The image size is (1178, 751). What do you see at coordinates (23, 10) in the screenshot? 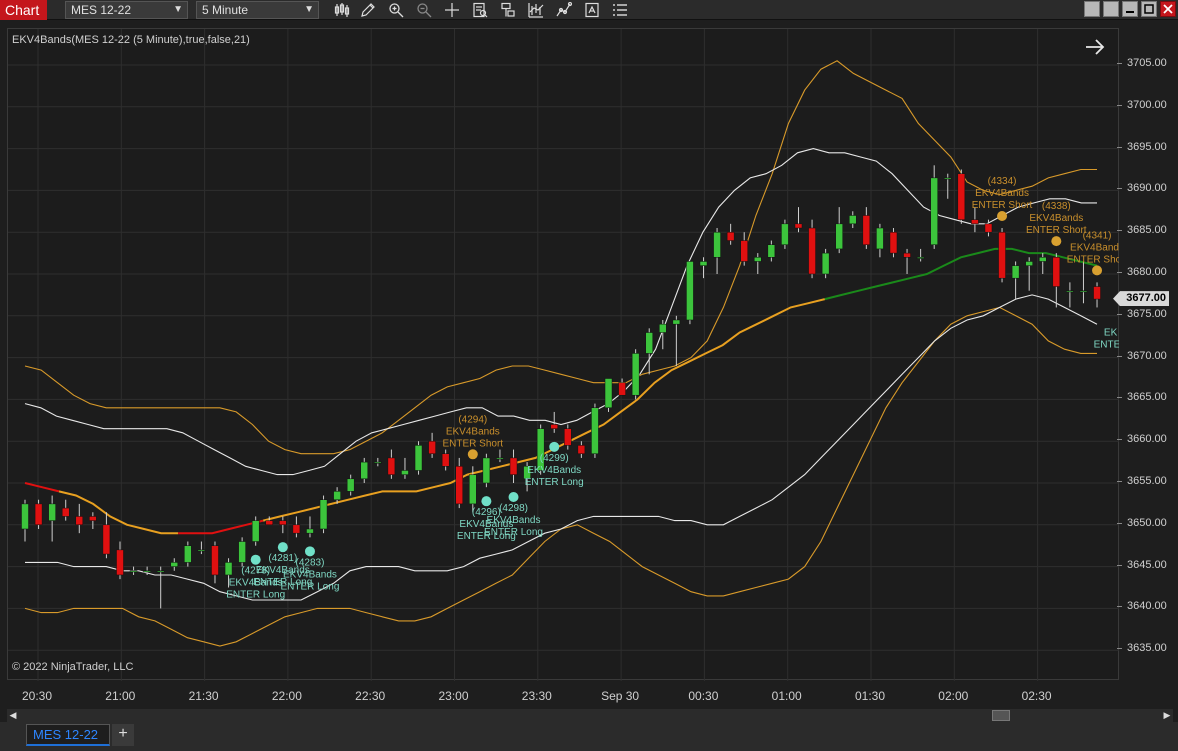
I see `window-title: Chart` at bounding box center [23, 10].